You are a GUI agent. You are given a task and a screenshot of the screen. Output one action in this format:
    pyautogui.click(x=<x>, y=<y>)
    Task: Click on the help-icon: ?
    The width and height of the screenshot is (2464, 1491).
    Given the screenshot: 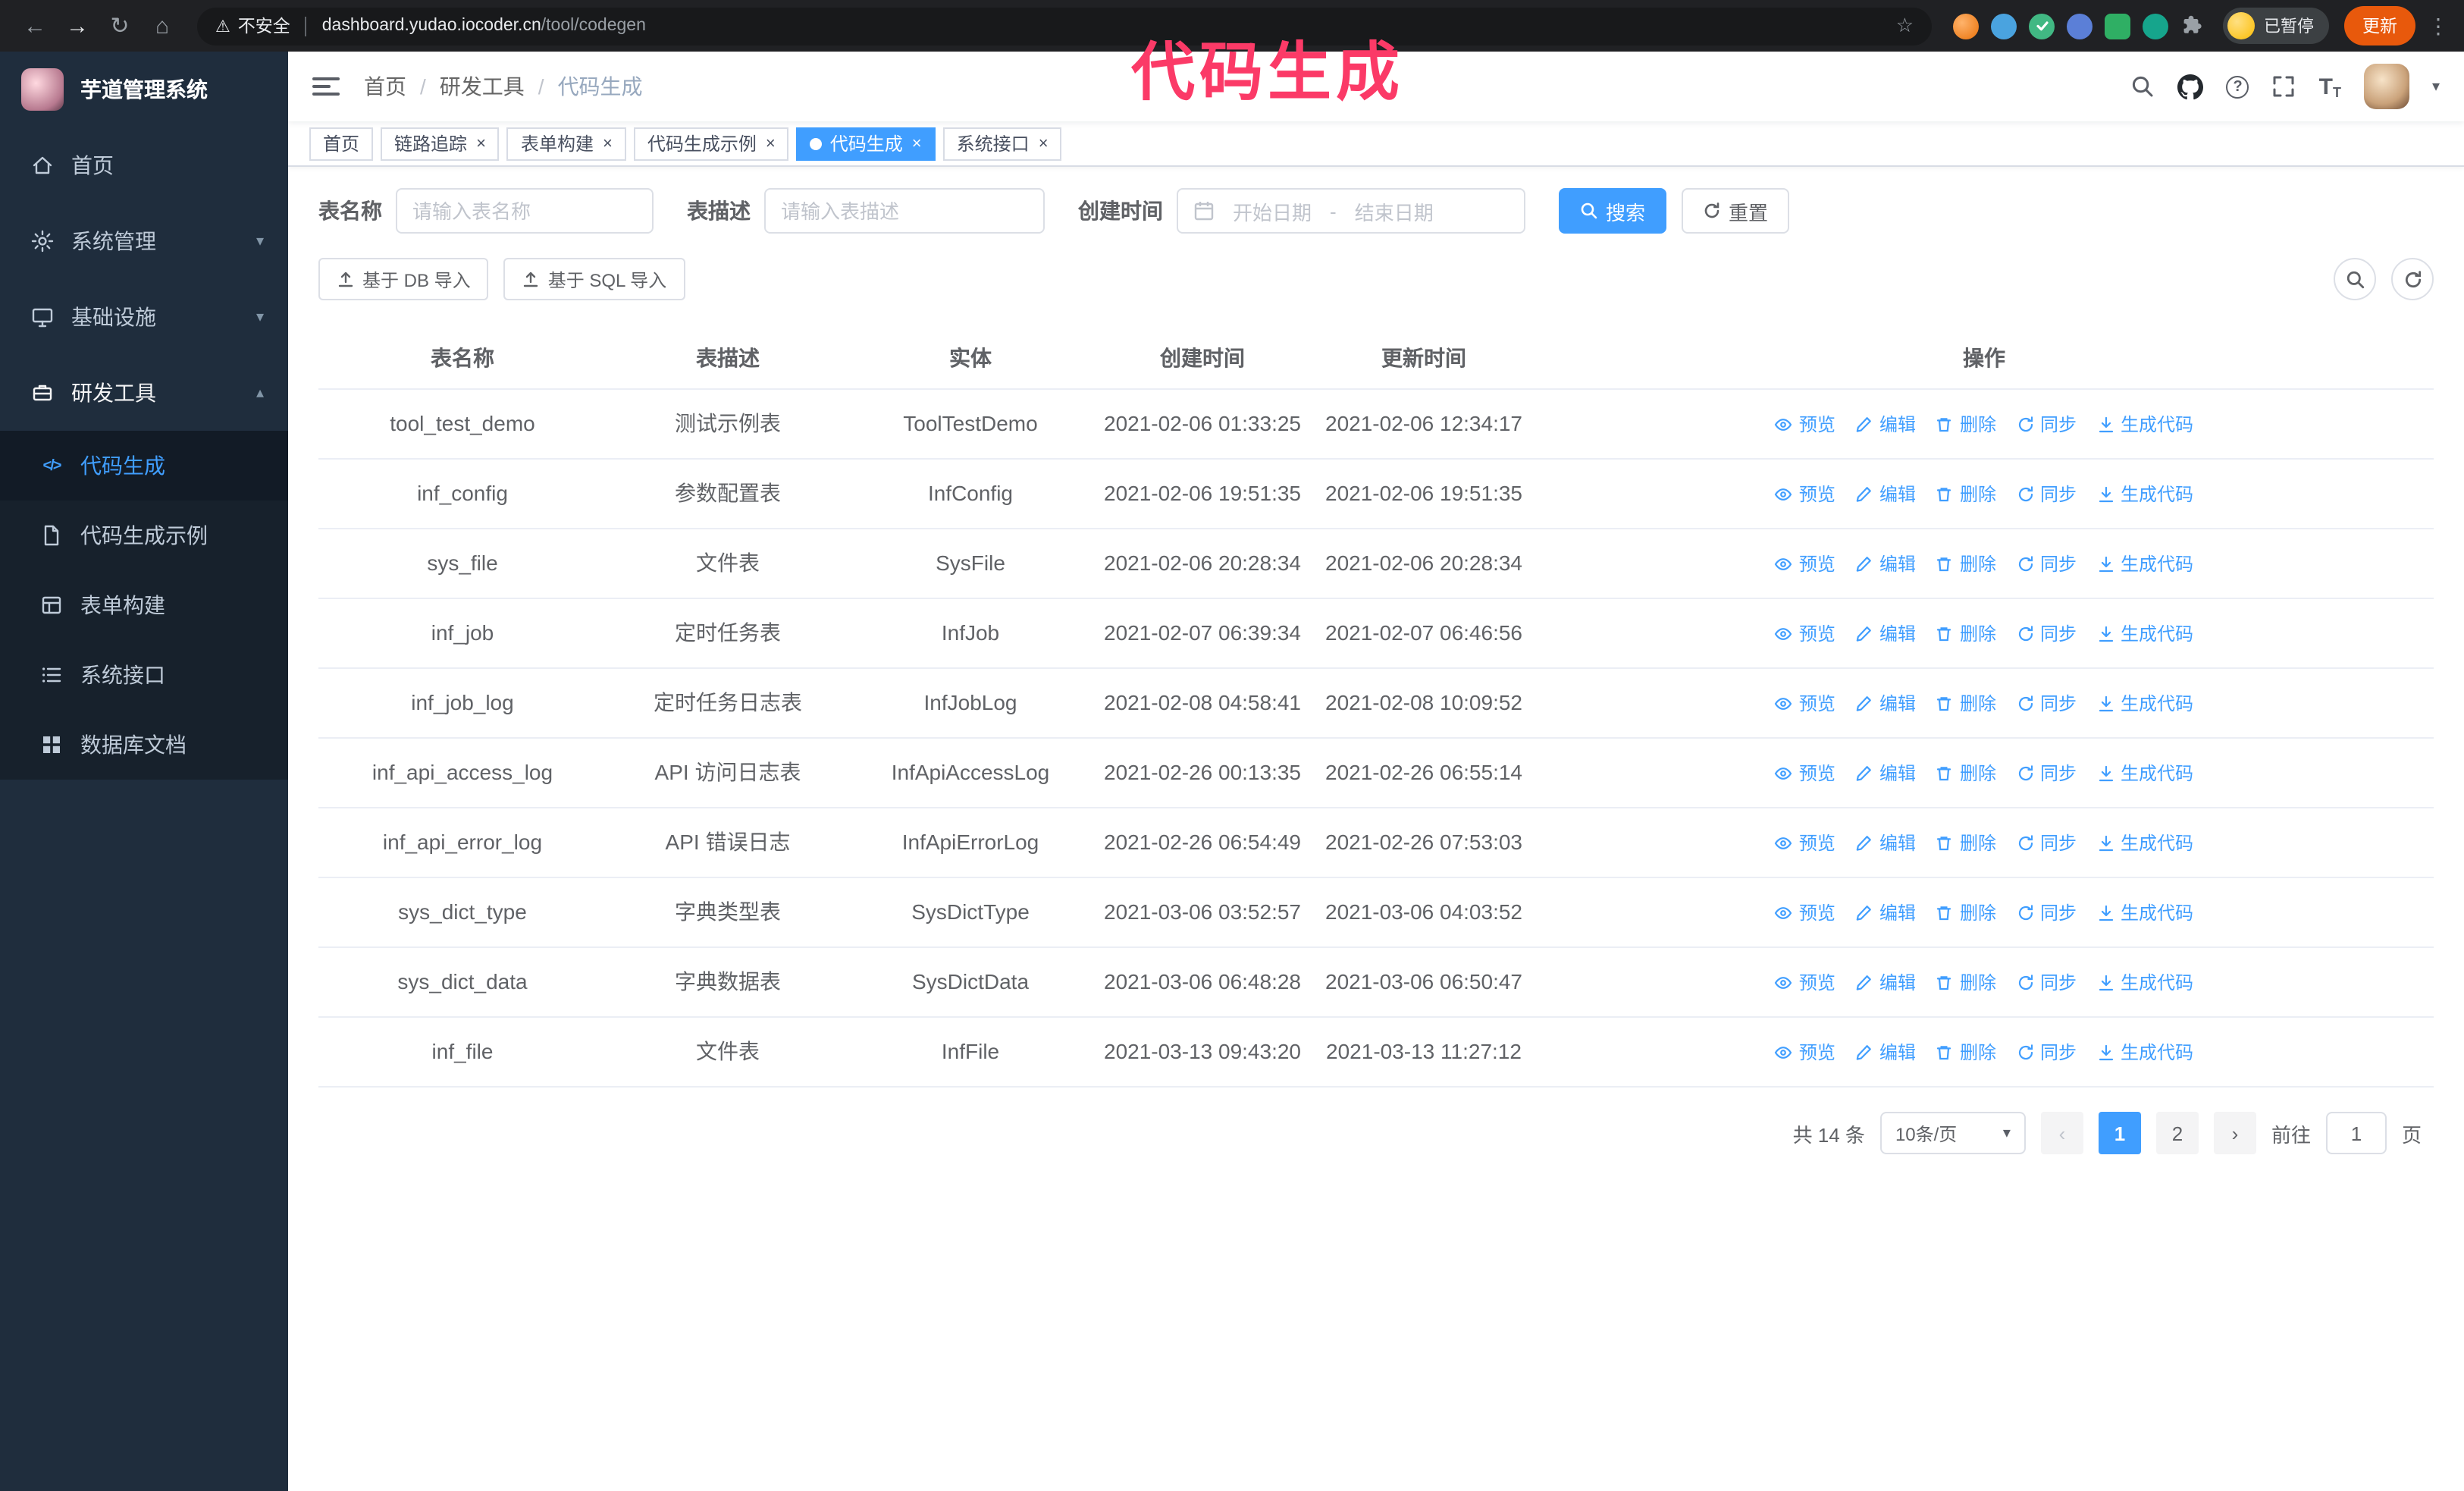 What is the action you would take?
    pyautogui.click(x=2237, y=86)
    